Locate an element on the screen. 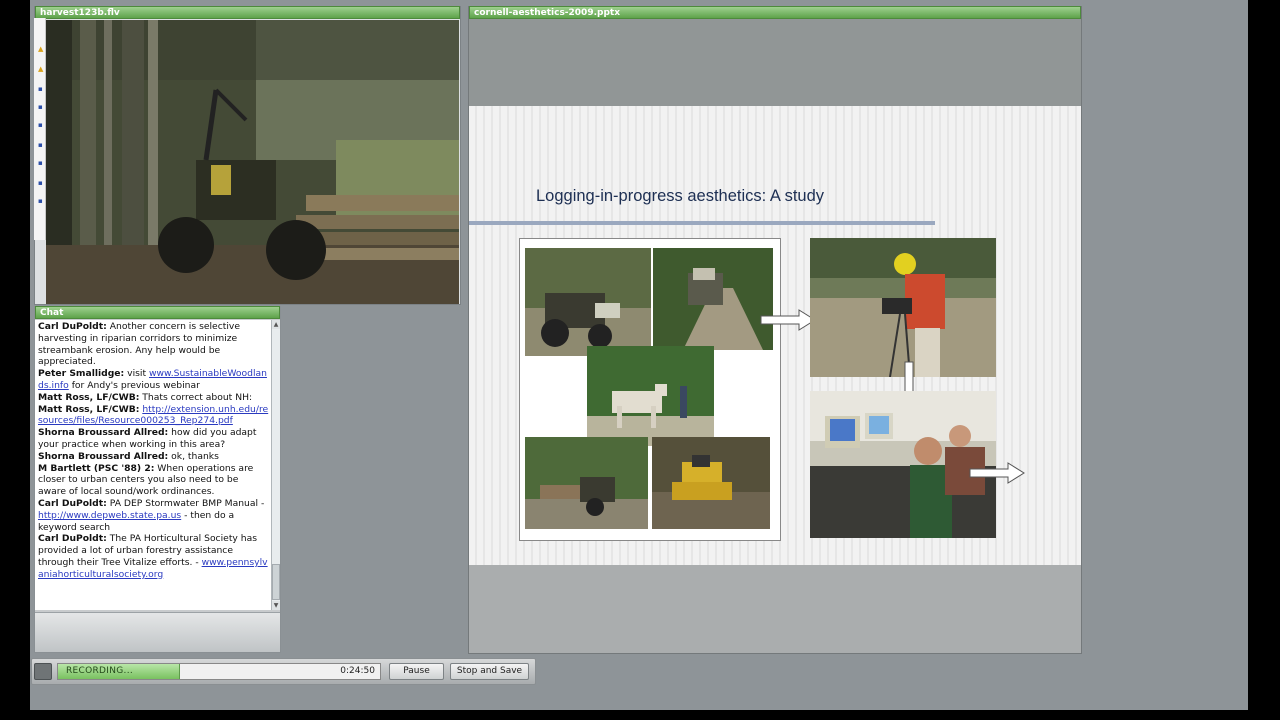 The width and height of the screenshot is (1280, 720). chat-text: ok, thanks is located at coordinates (193, 456).